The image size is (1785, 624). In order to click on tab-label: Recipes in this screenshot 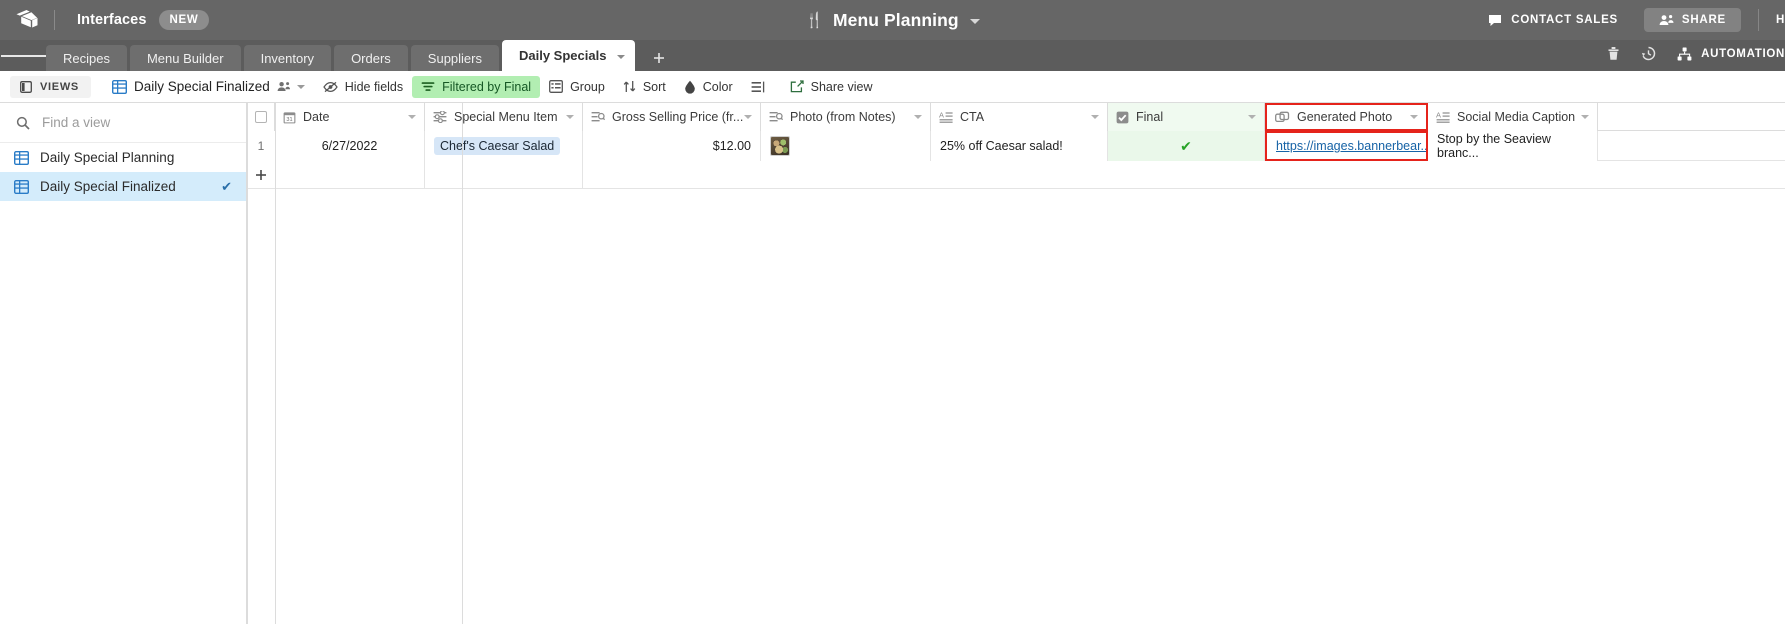, I will do `click(86, 58)`.